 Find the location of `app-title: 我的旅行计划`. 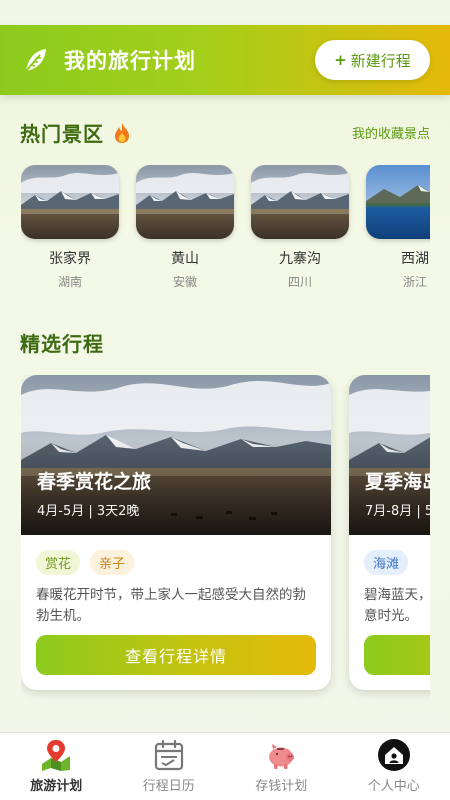

app-title: 我的旅行计划 is located at coordinates (130, 61).